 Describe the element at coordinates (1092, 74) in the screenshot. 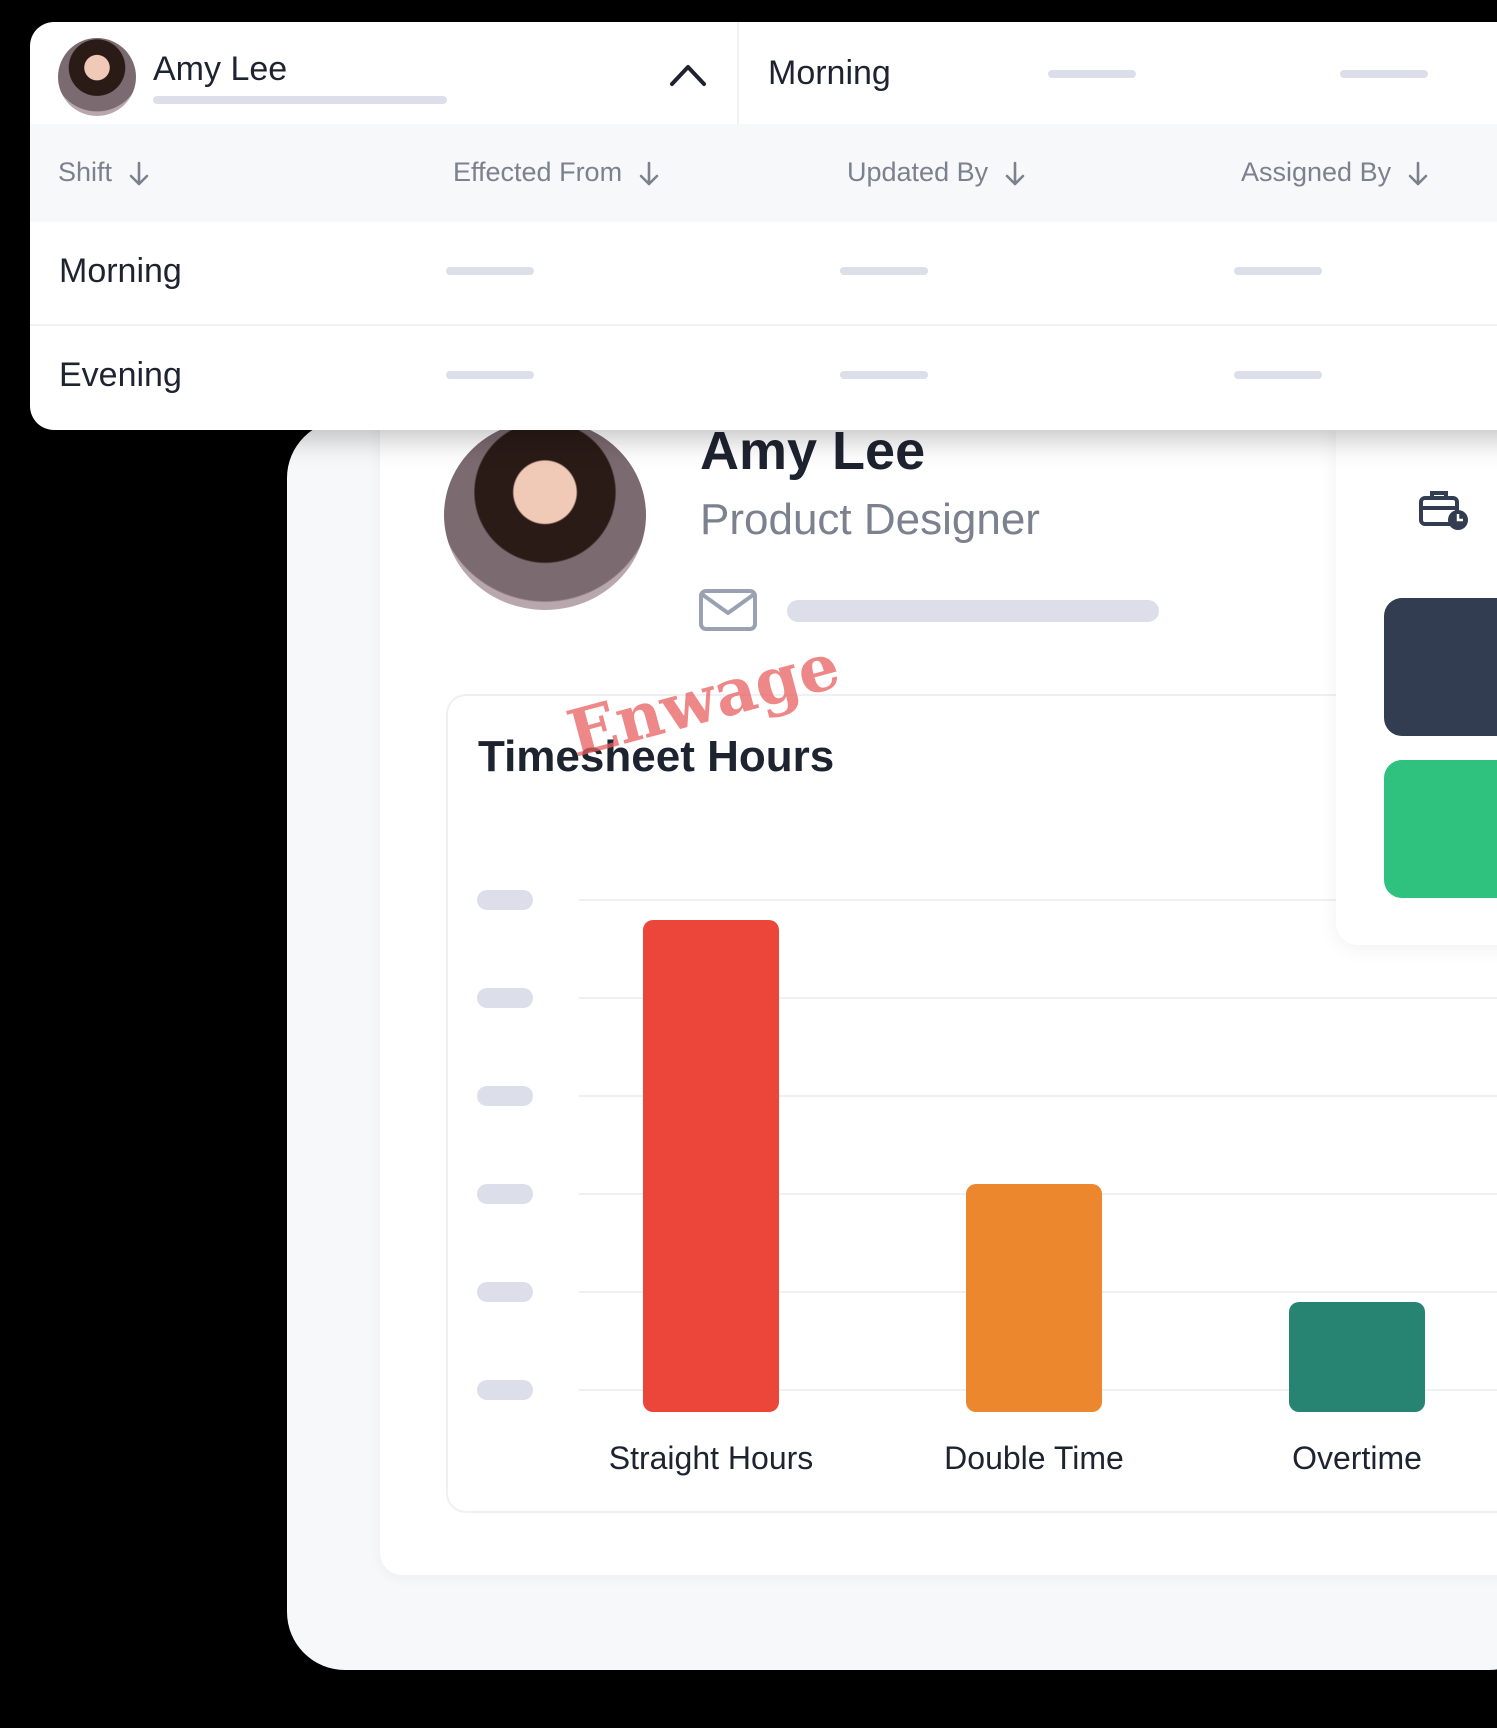

I see `effected-from-placeholder` at that location.